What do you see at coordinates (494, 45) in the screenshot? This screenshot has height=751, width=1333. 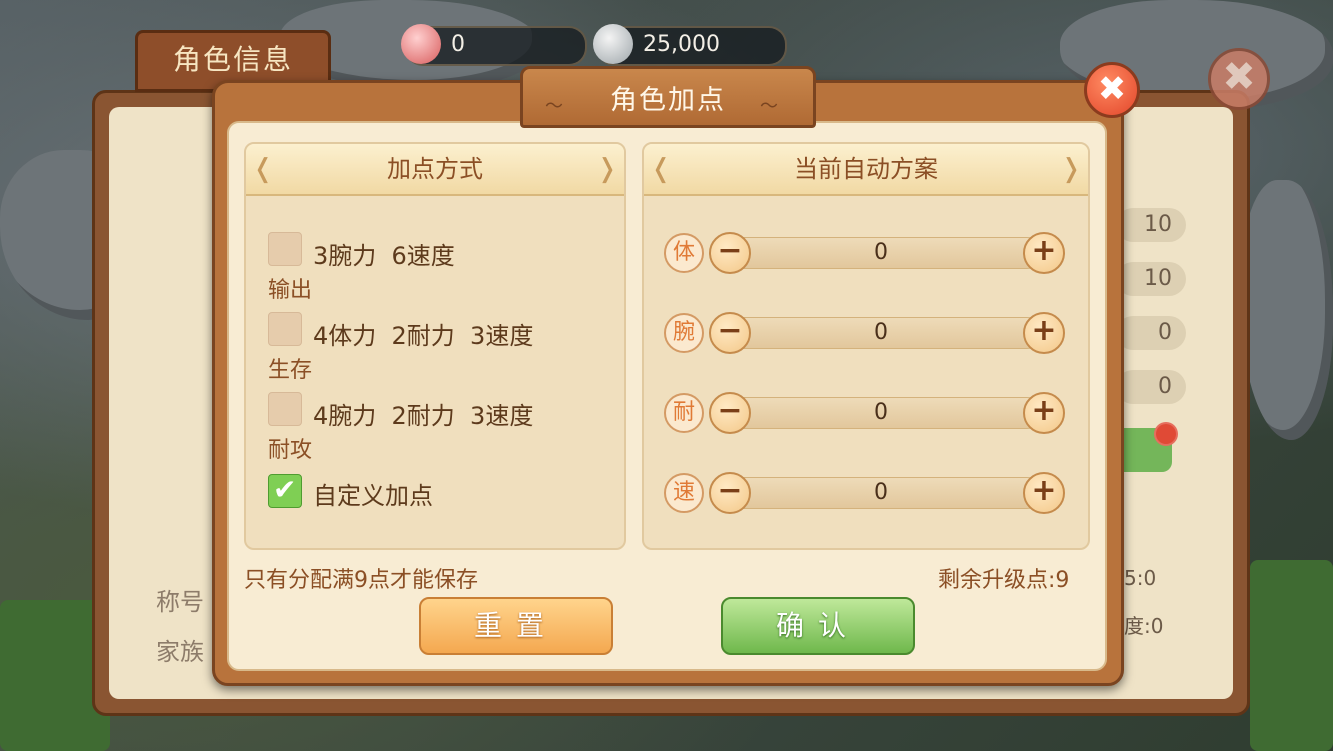 I see `gem-currency: 0` at bounding box center [494, 45].